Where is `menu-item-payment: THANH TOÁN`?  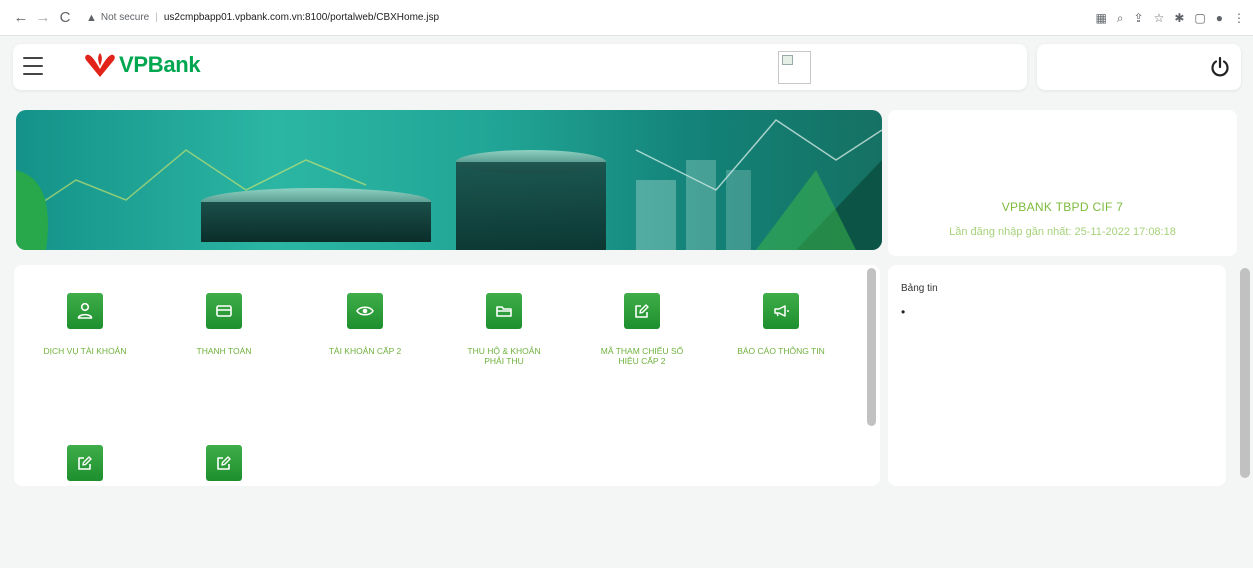 menu-item-payment: THANH TOÁN is located at coordinates (224, 324).